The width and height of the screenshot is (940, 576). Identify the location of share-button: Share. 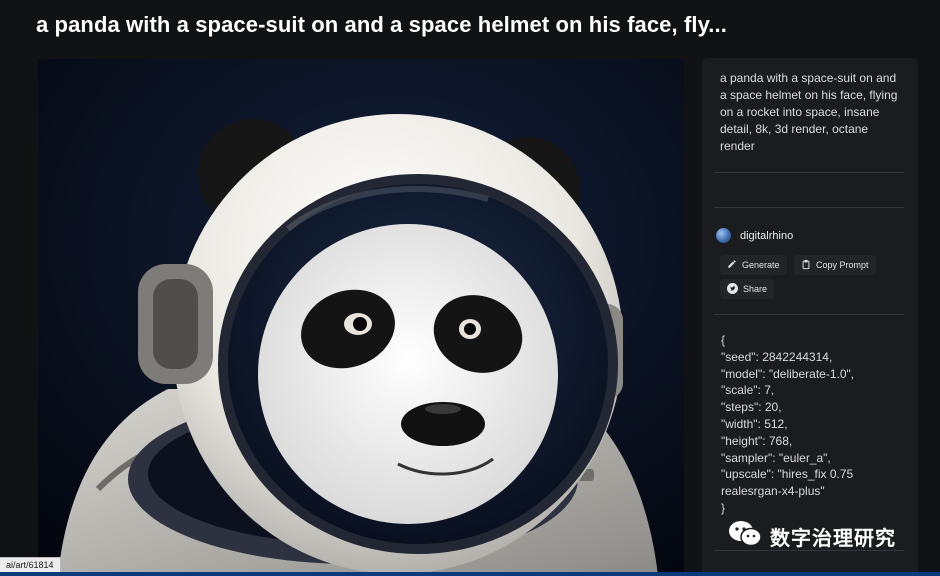
(747, 289).